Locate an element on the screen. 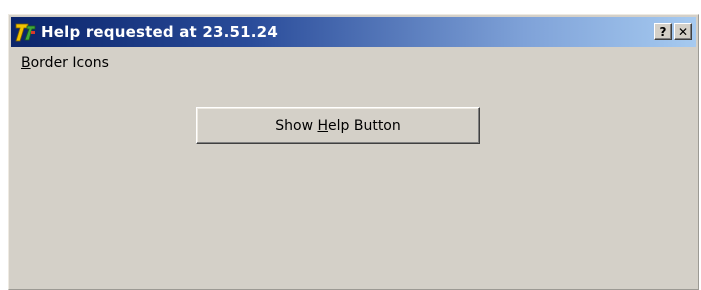 This screenshot has width=701, height=290. caption-buttons: ? ✕ is located at coordinates (673, 31).